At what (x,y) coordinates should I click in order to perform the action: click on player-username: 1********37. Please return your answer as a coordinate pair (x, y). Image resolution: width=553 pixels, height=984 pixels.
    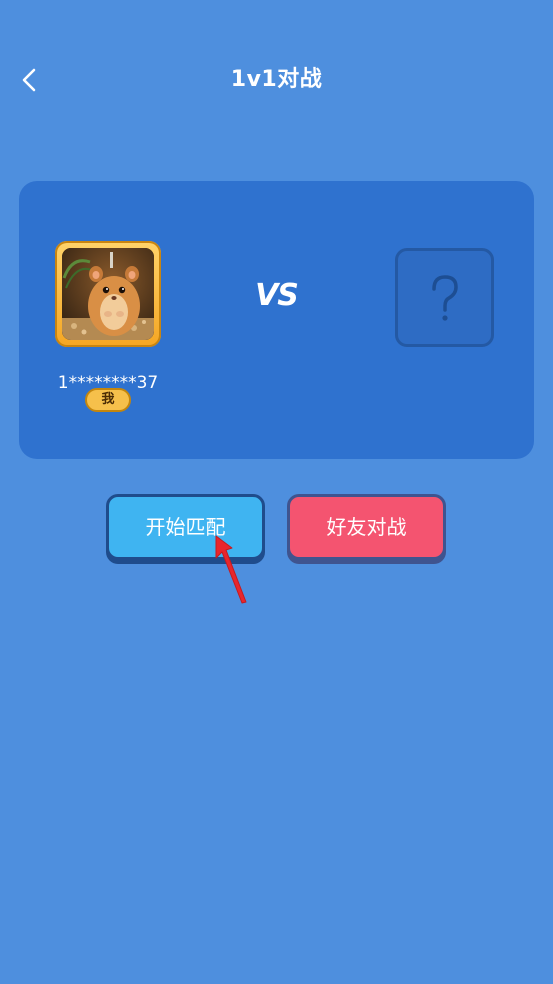
    Looking at the image, I should click on (108, 383).